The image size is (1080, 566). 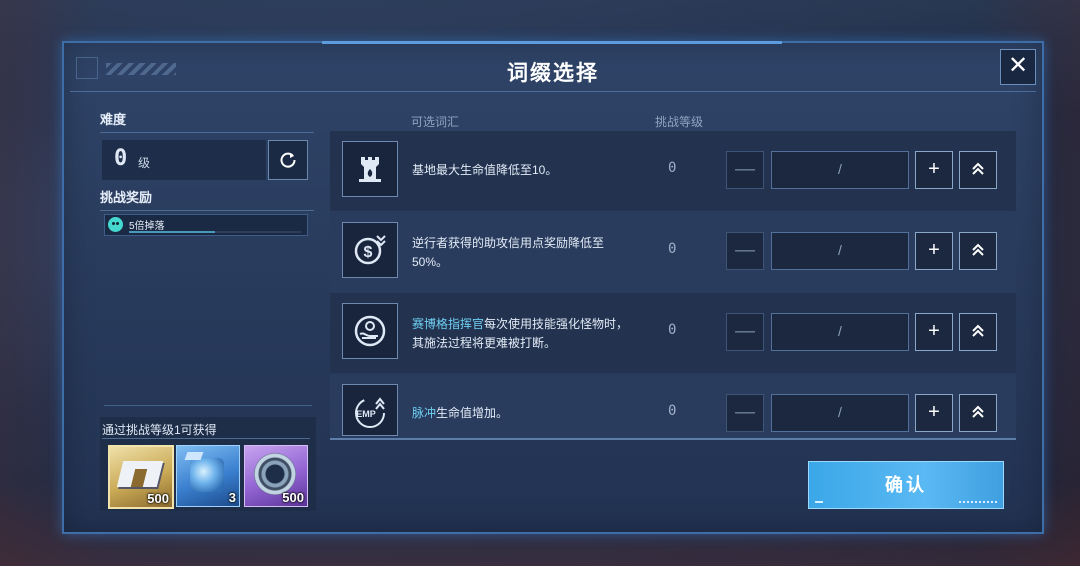 What do you see at coordinates (1018, 67) in the screenshot?
I see `close-button: ✕` at bounding box center [1018, 67].